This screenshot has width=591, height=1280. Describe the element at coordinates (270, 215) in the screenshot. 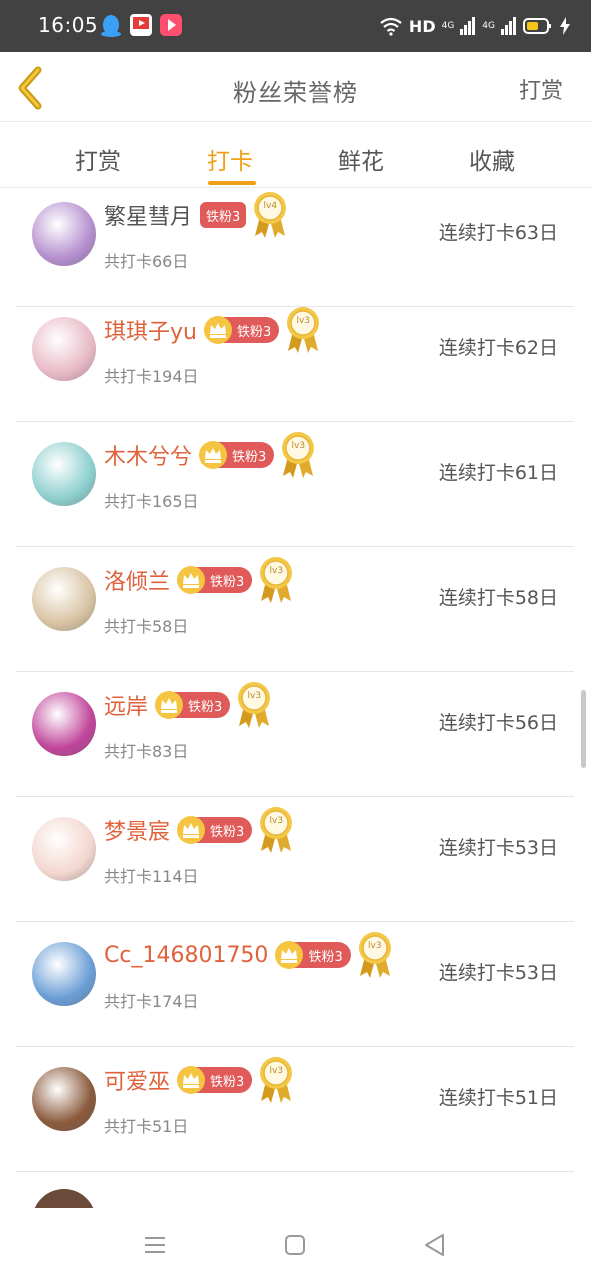

I see `medal-icon: lv4` at that location.